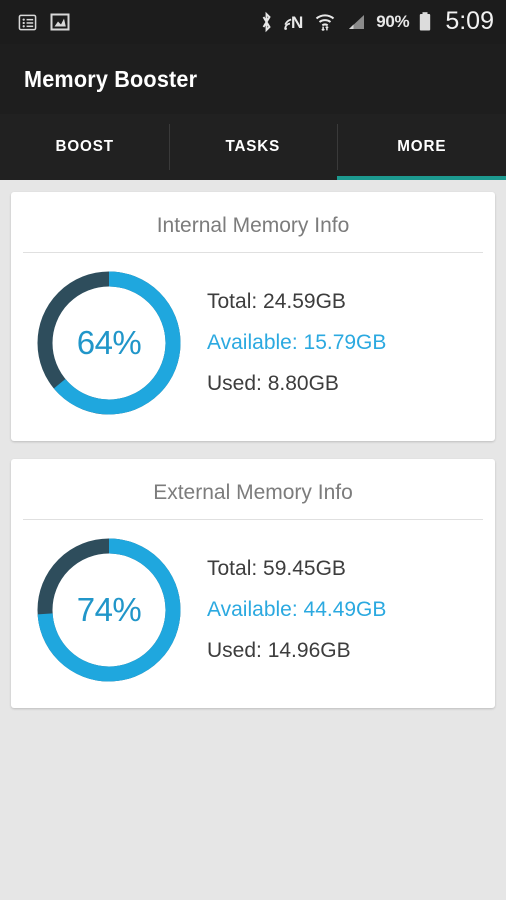 This screenshot has width=506, height=900. What do you see at coordinates (297, 22) in the screenshot?
I see `svg-text: N` at bounding box center [297, 22].